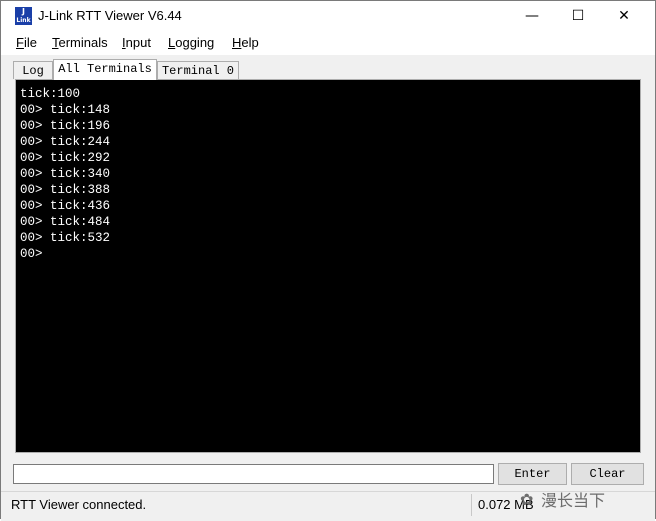  Describe the element at coordinates (50, 94) in the screenshot. I see `terminal-line: tick:100` at that location.